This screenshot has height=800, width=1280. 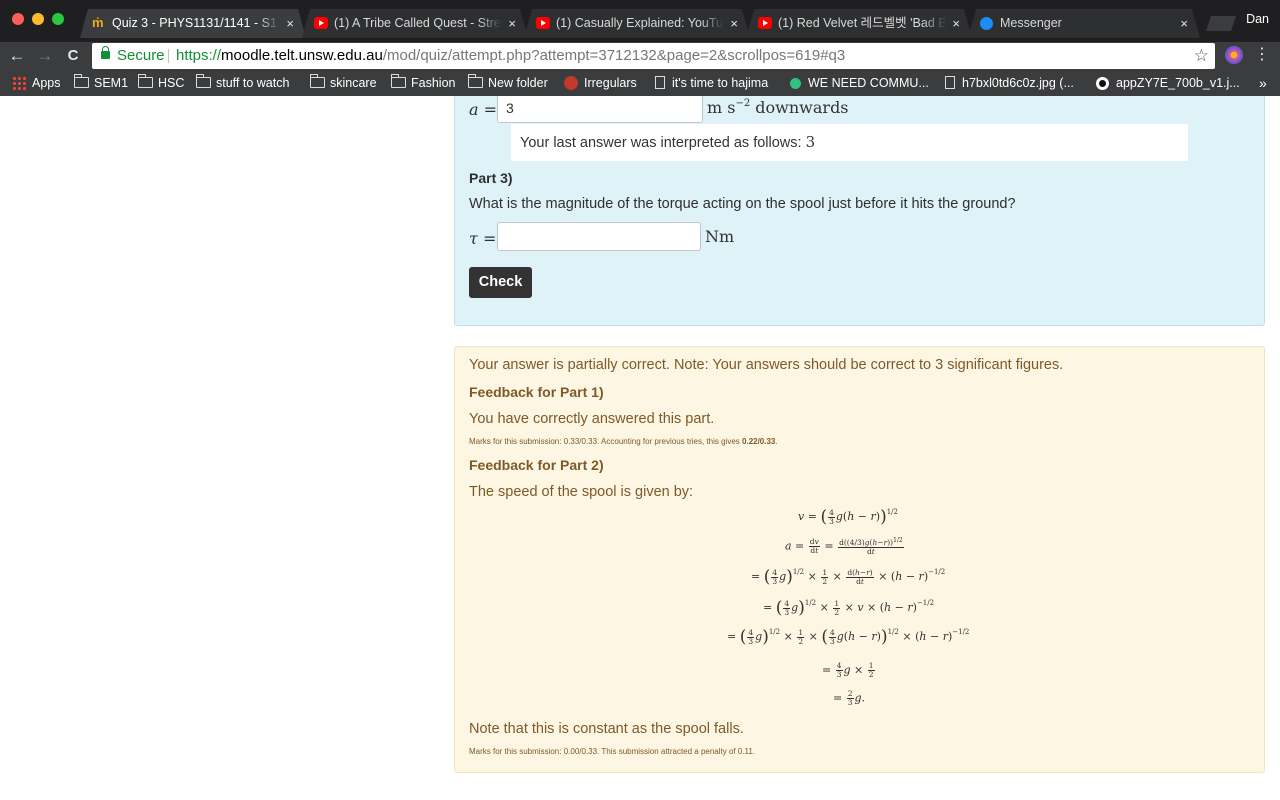 What do you see at coordinates (45, 56) in the screenshot?
I see `forward-button: →` at bounding box center [45, 56].